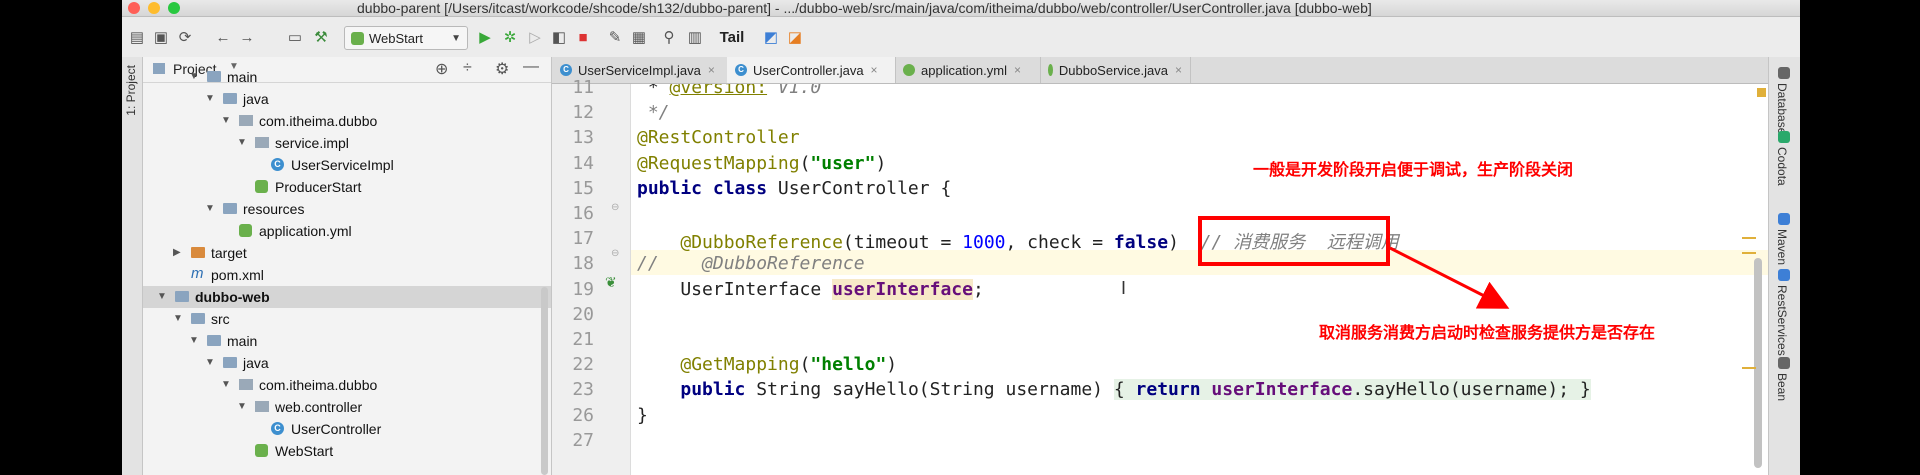 The width and height of the screenshot is (1920, 475). I want to click on right-tool-strip: Database Codota Maven RestServices Bean, so click(1784, 266).